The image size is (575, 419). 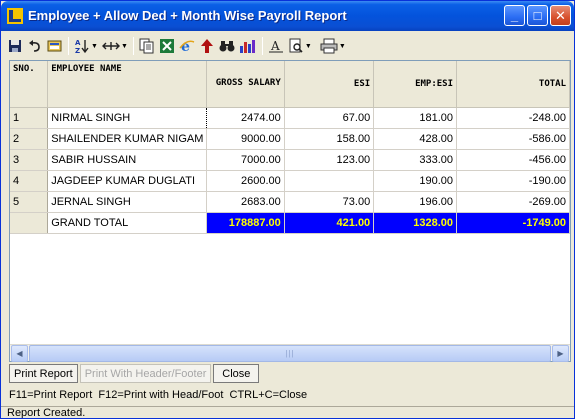 I want to click on maximize-button: □, so click(x=537, y=15).